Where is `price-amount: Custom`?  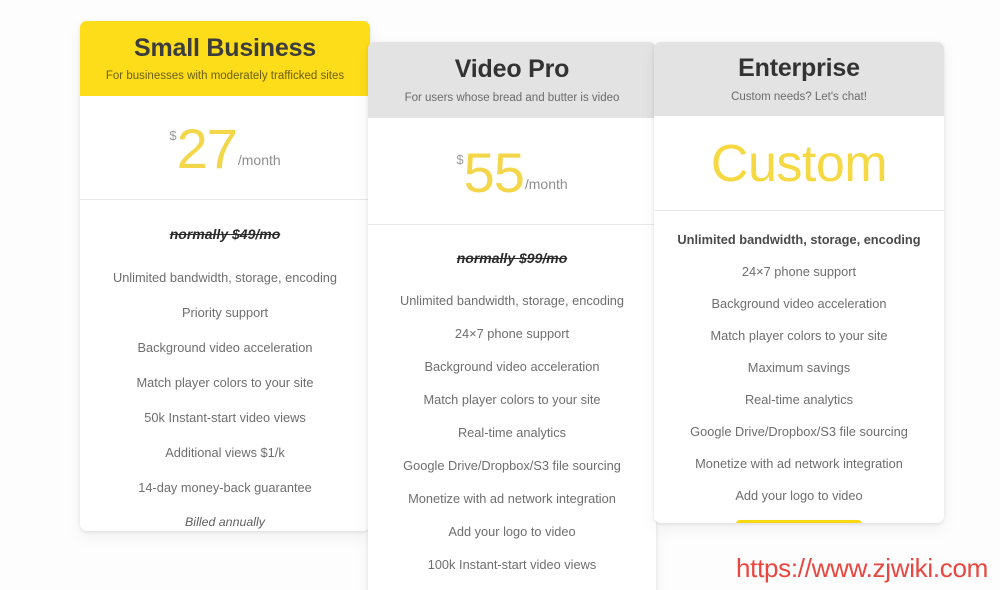 price-amount: Custom is located at coordinates (799, 164).